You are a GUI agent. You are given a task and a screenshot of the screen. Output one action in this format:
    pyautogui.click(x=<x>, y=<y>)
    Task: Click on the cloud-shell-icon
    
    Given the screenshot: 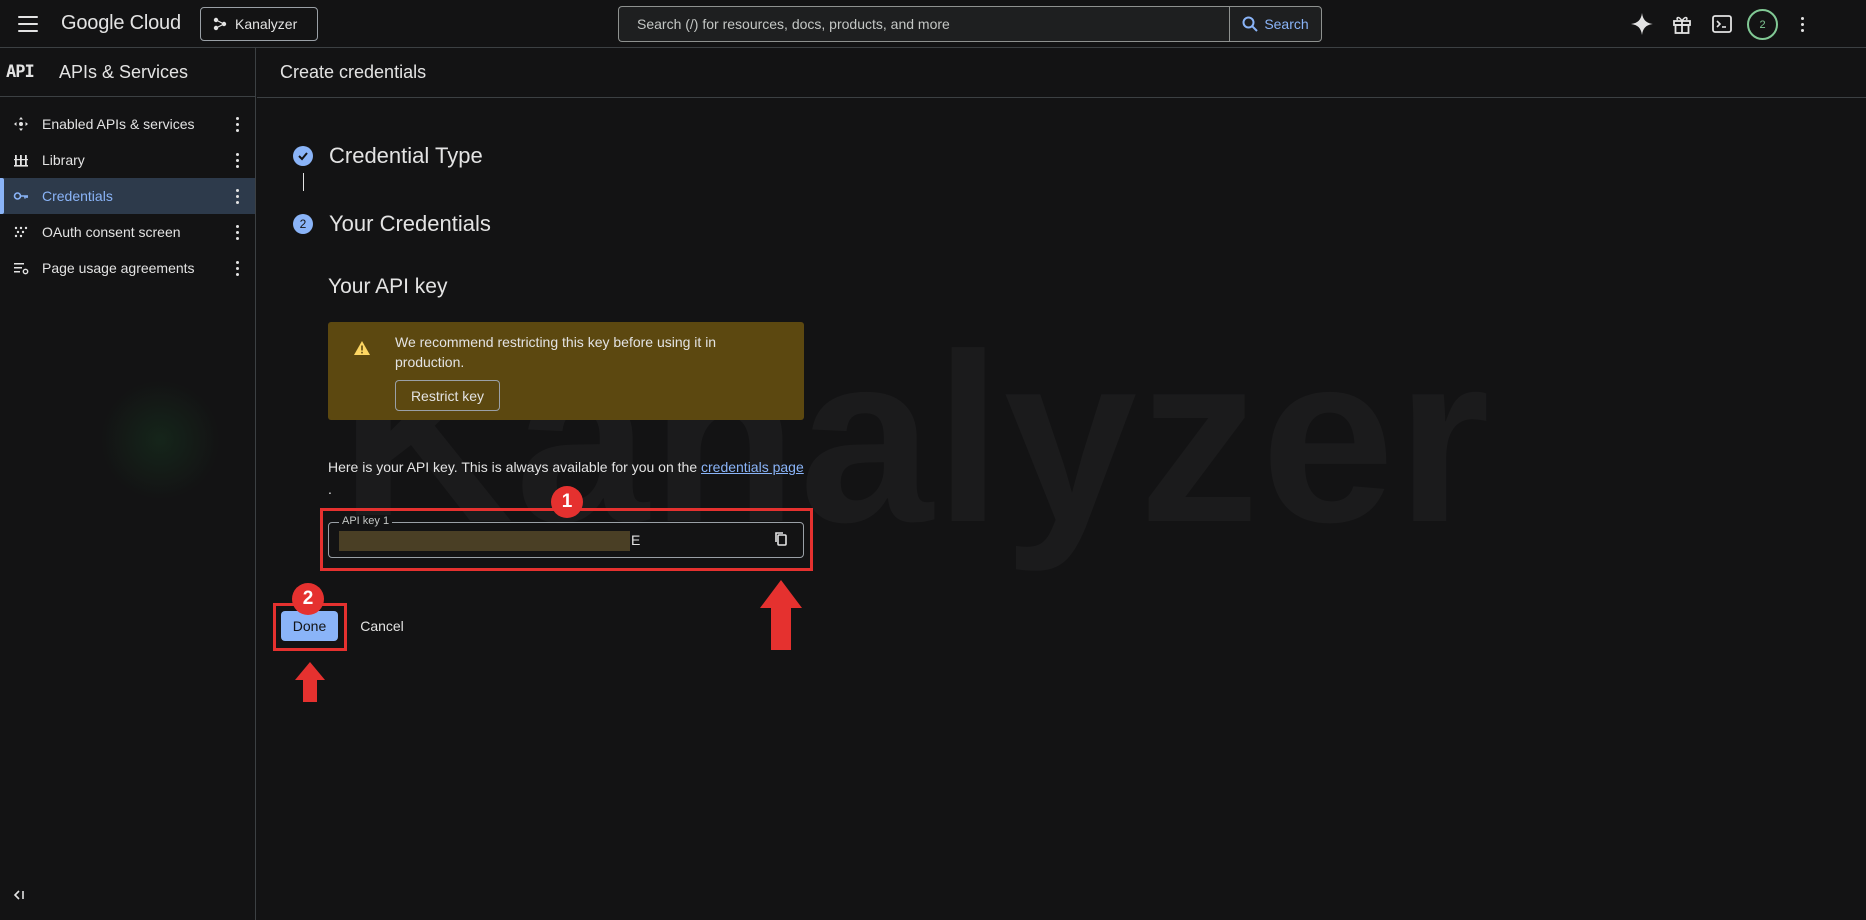 What is the action you would take?
    pyautogui.click(x=1722, y=24)
    